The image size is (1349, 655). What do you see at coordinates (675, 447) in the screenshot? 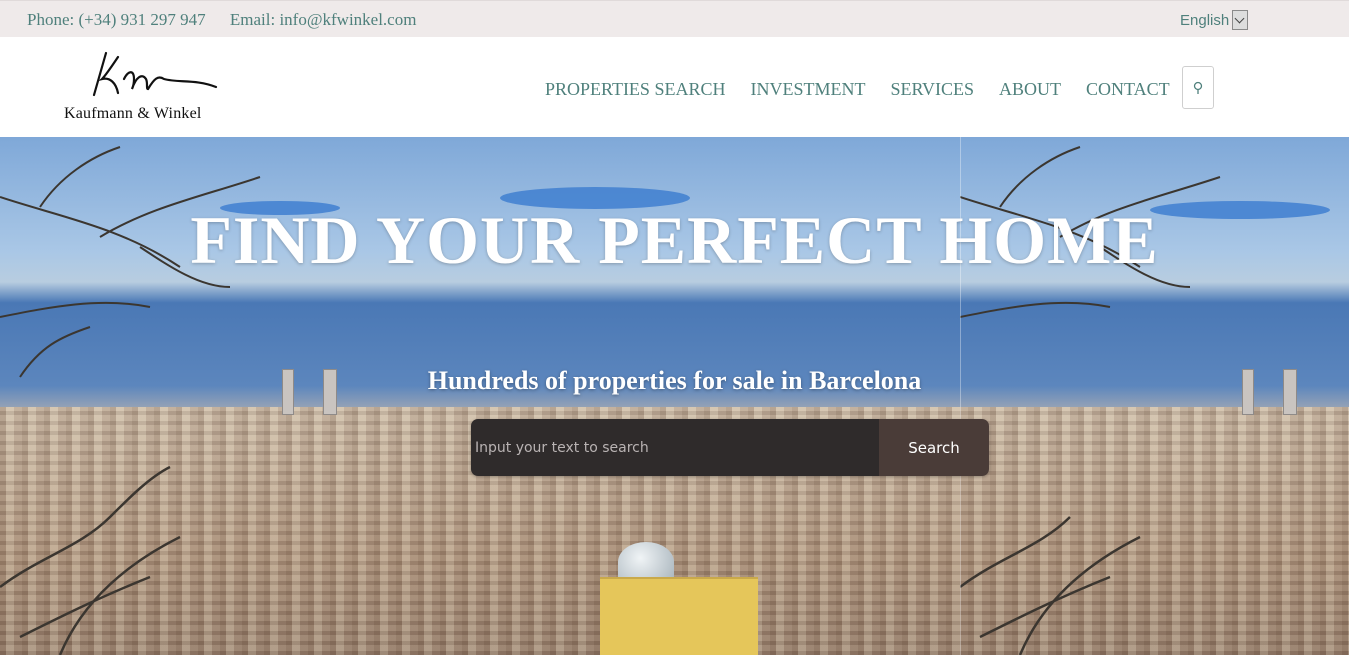
I see `search-input` at bounding box center [675, 447].